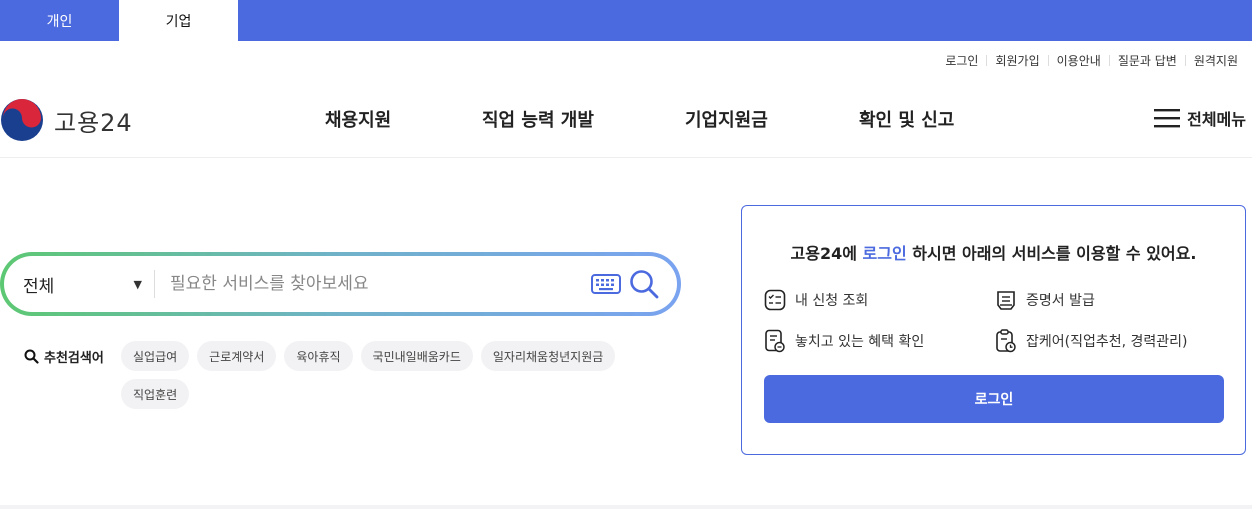 The image size is (1252, 509). What do you see at coordinates (1051, 253) in the screenshot?
I see `title-text: 하시면 아래의 서비스를 이용할 수 있어요.` at bounding box center [1051, 253].